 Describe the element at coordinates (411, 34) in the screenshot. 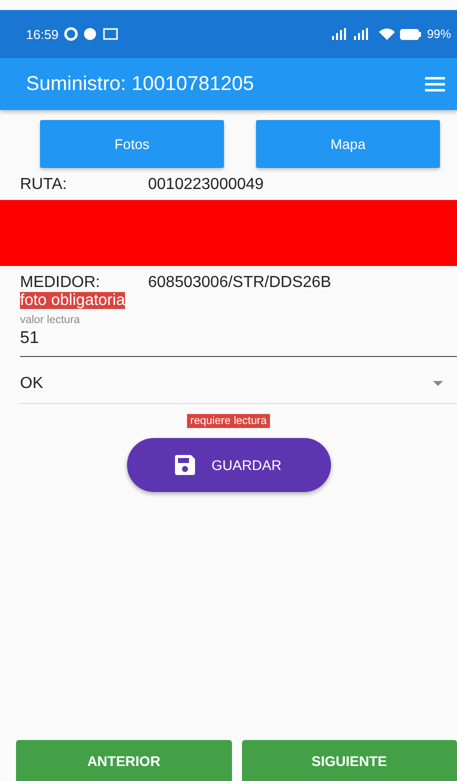

I see `battery-icon` at that location.